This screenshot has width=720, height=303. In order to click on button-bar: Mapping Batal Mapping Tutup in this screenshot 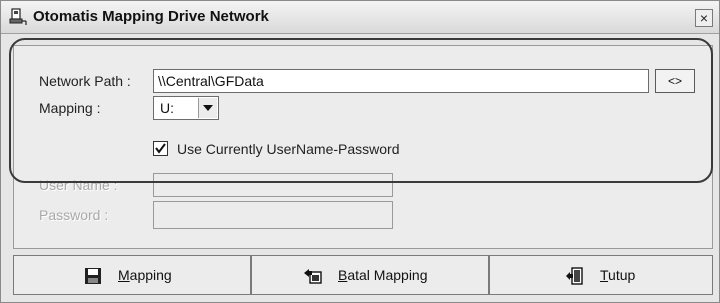, I will do `click(363, 275)`.